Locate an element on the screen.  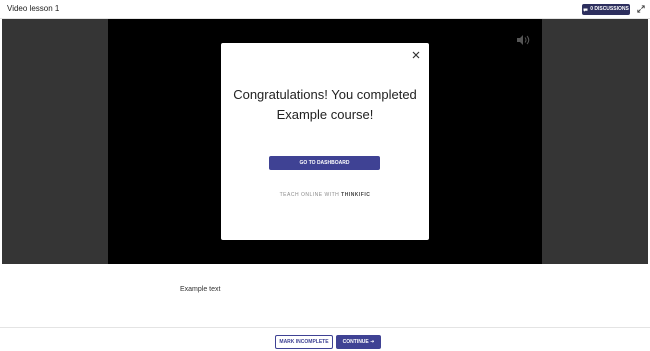
continue-label: CONTINUE is located at coordinates (355, 342).